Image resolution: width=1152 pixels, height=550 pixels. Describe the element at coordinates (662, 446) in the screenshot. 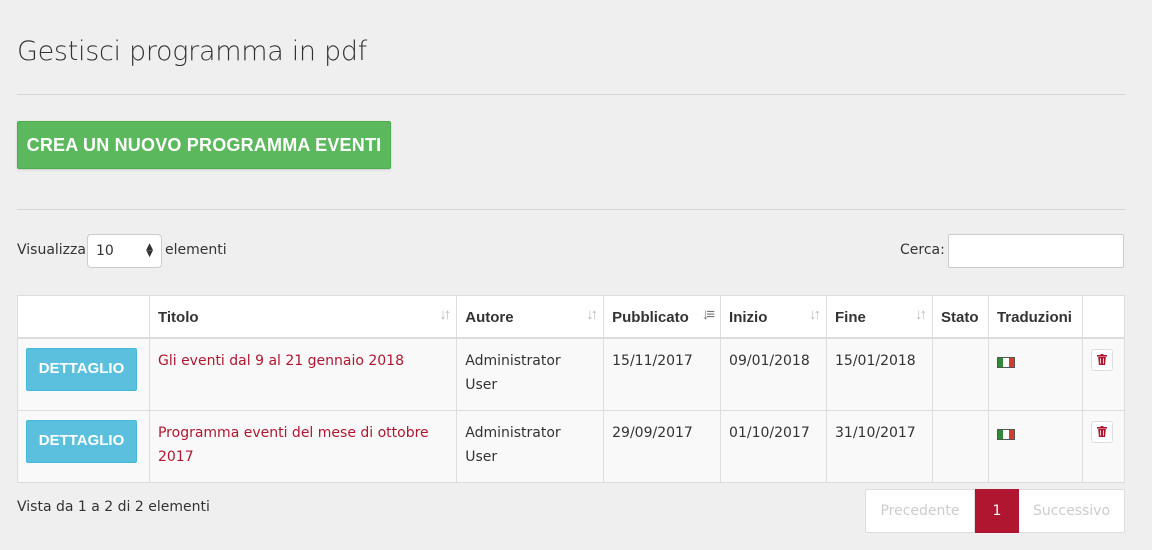

I see `pubblicato-cell: 29/09/2017` at that location.